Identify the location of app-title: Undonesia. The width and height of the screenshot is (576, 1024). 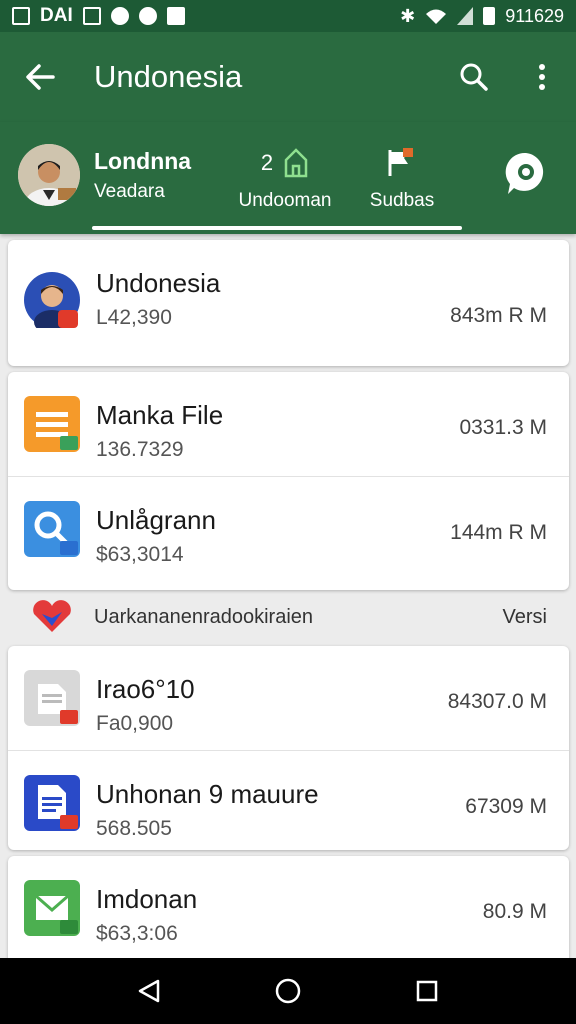
(168, 76).